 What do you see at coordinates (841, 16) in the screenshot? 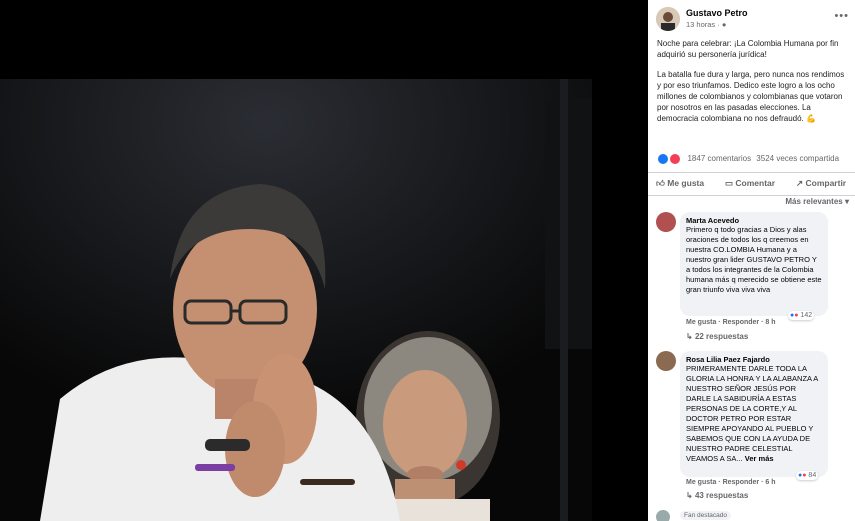
I see `more-options-icon: •••` at bounding box center [841, 16].